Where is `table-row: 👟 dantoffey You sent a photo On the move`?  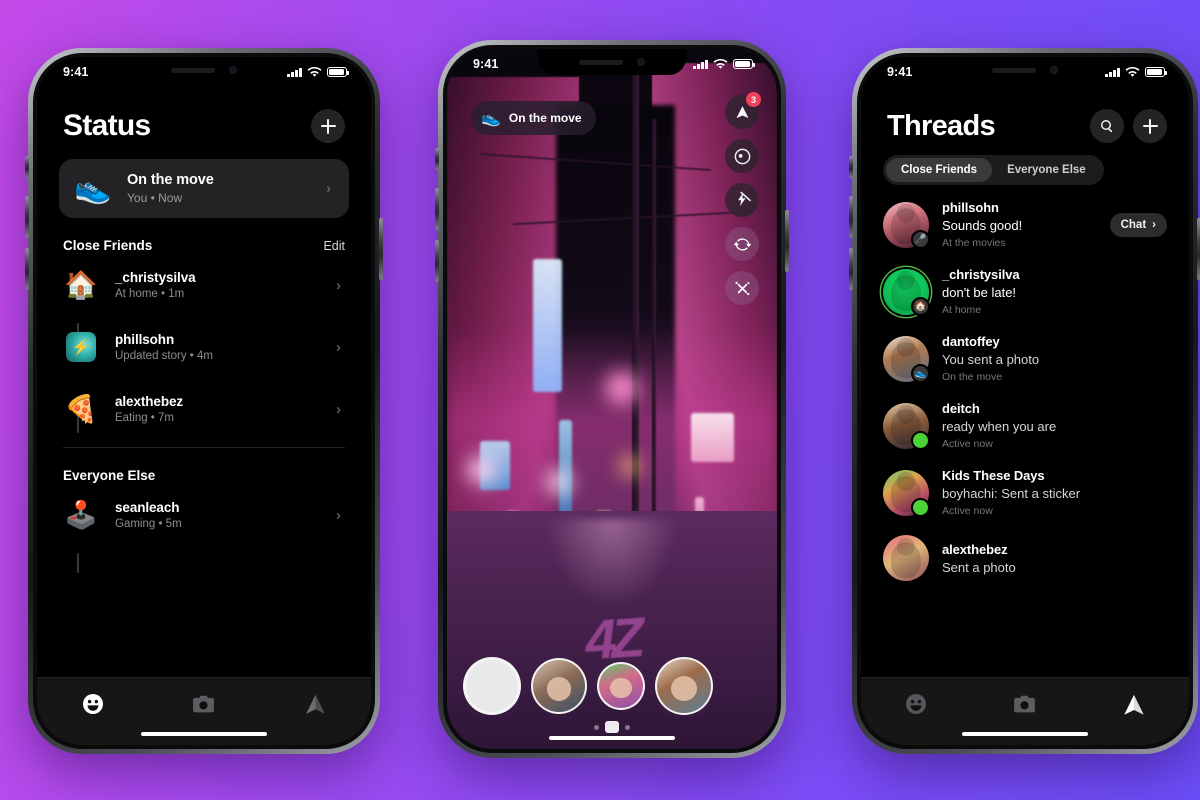 table-row: 👟 dantoffey You sent a photo On the move is located at coordinates (1025, 358).